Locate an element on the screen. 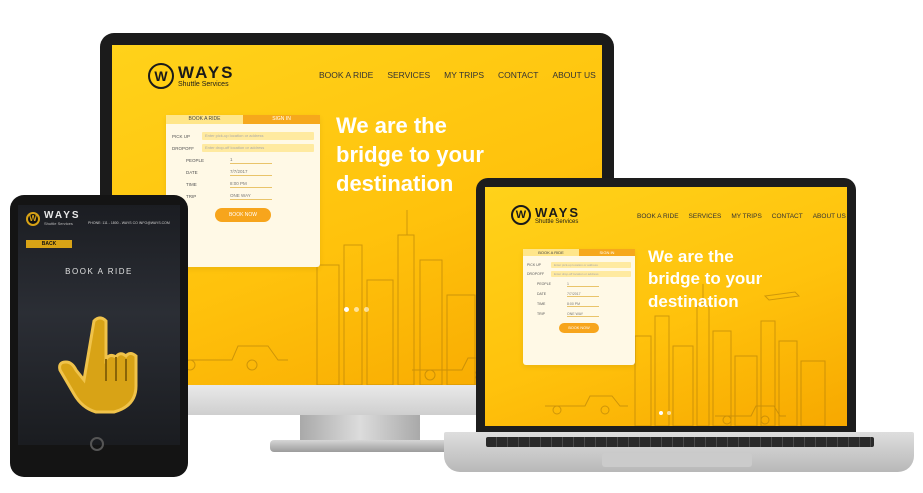 The image size is (923, 493). pointing-hand-icon is located at coordinates (98, 365).